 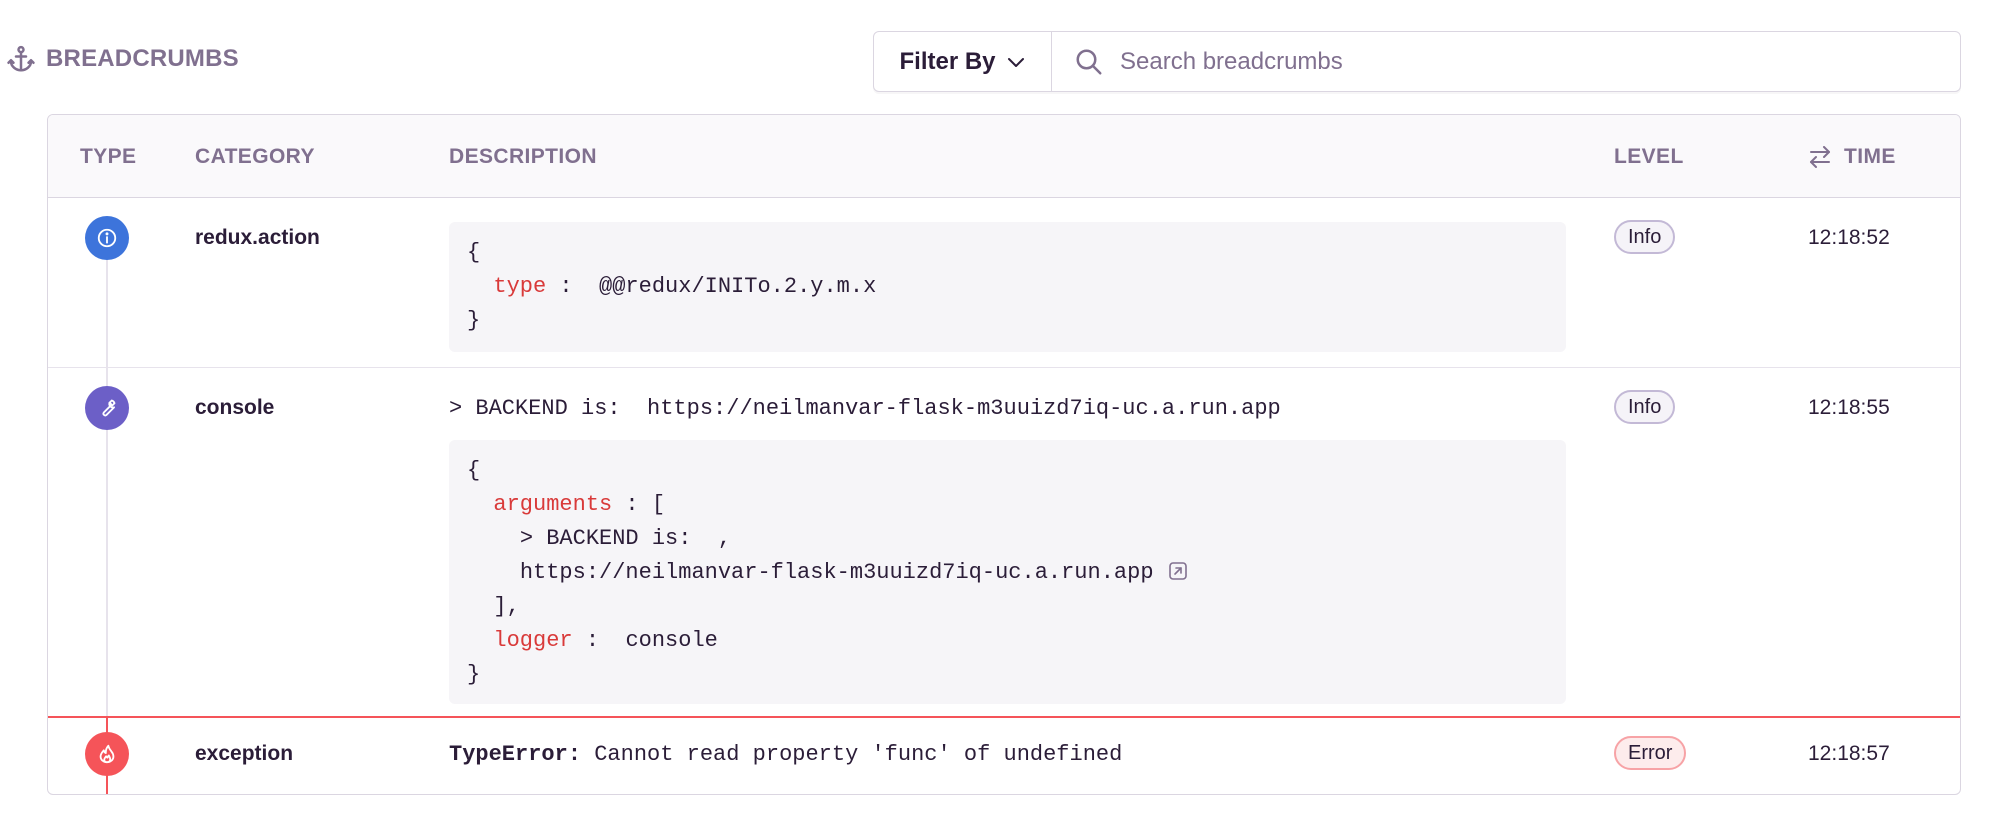 I want to click on time-cell: 12:18:57, so click(x=1849, y=753).